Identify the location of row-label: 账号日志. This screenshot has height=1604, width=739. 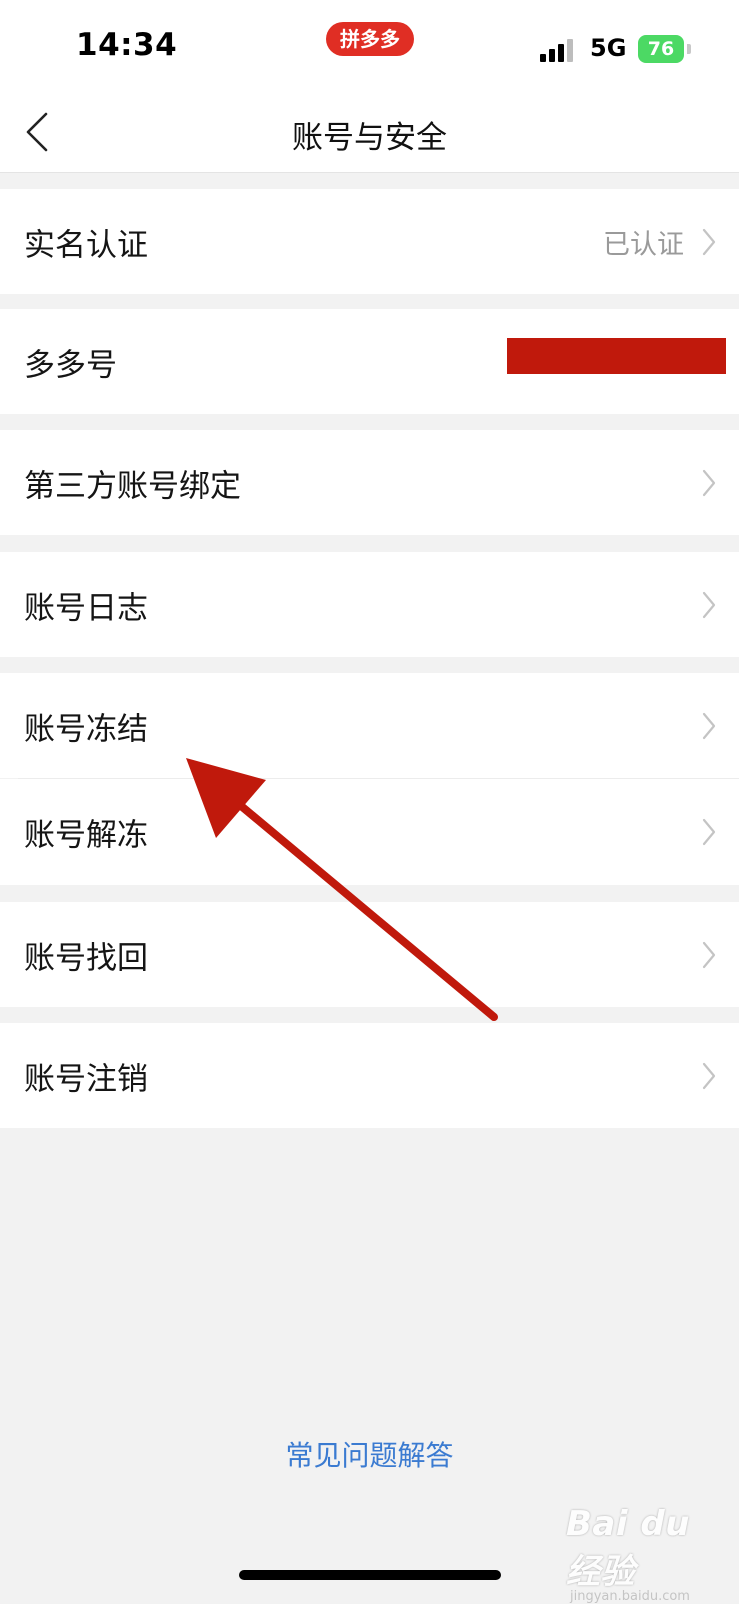
(86, 608).